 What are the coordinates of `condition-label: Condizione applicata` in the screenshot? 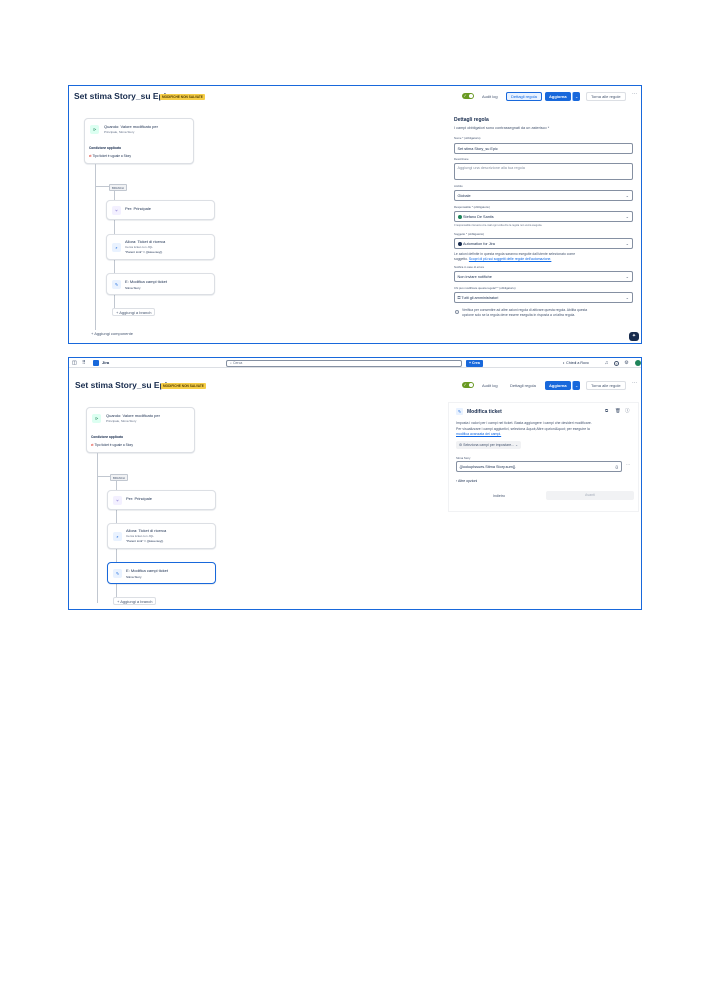 It's located at (107, 437).